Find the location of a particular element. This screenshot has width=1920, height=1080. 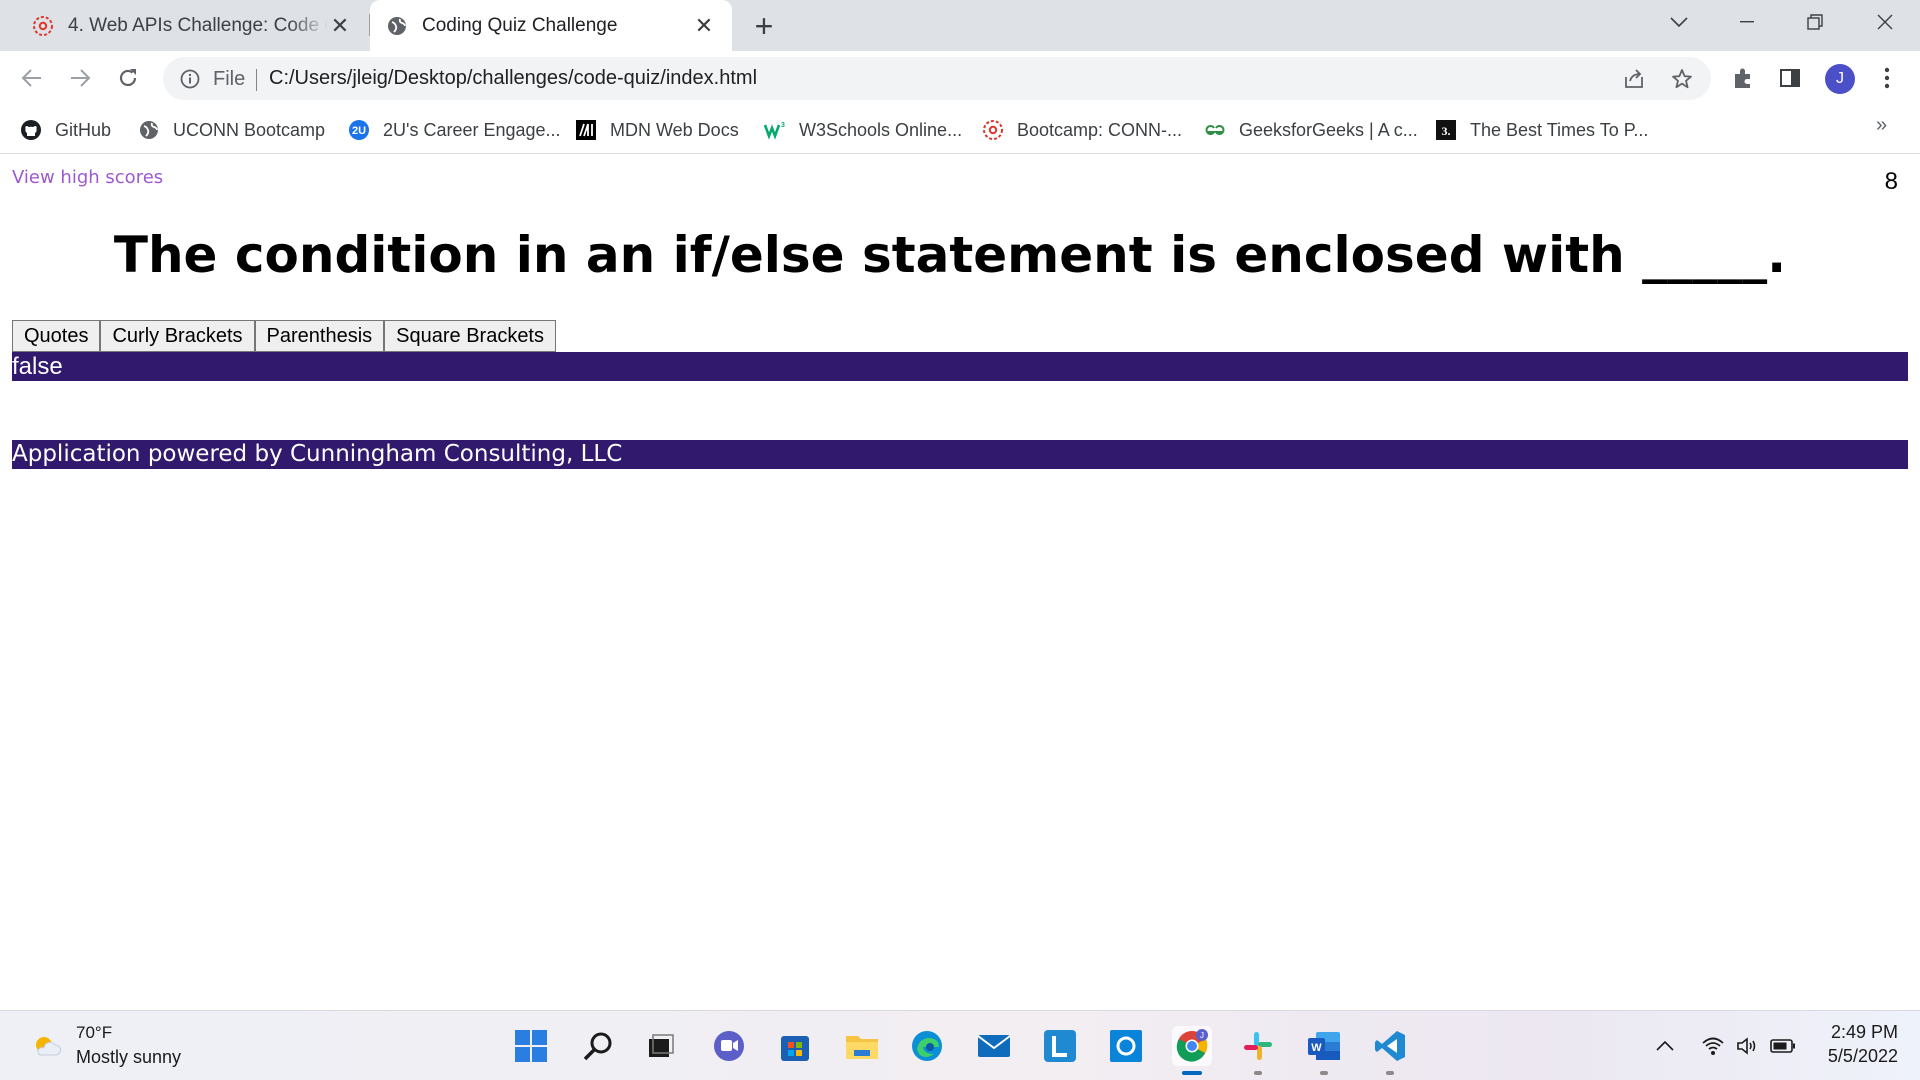

weather-temperature: 70°F is located at coordinates (94, 1033).